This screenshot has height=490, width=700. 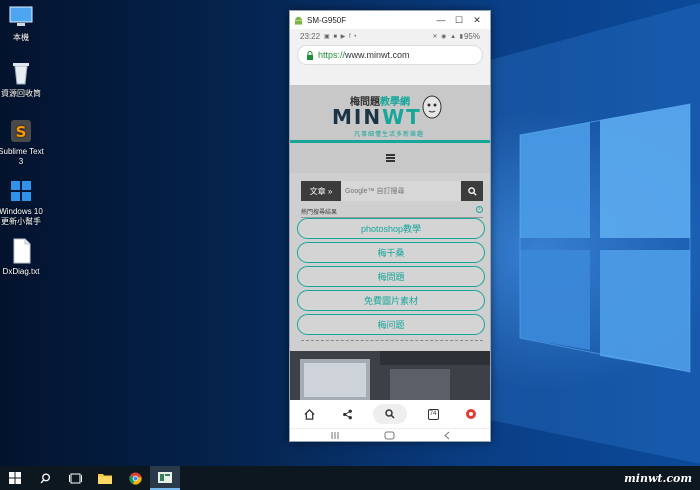 I want to click on sublime-text-icon: S, so click(x=21, y=131).